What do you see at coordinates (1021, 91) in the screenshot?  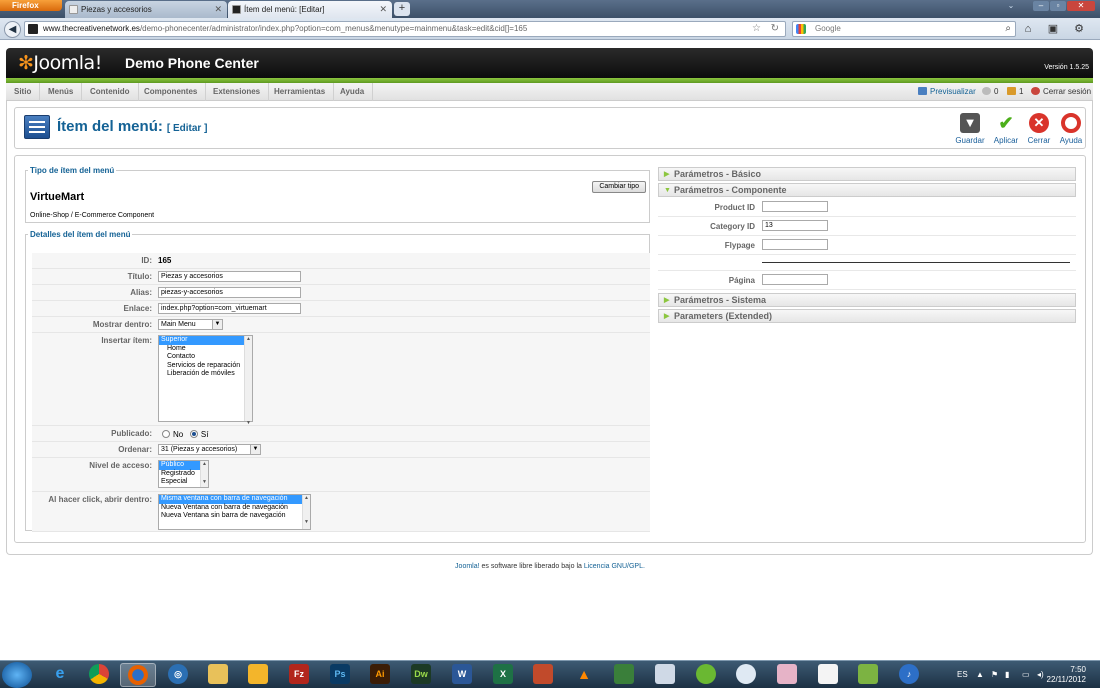 I see `users-value: 1` at bounding box center [1021, 91].